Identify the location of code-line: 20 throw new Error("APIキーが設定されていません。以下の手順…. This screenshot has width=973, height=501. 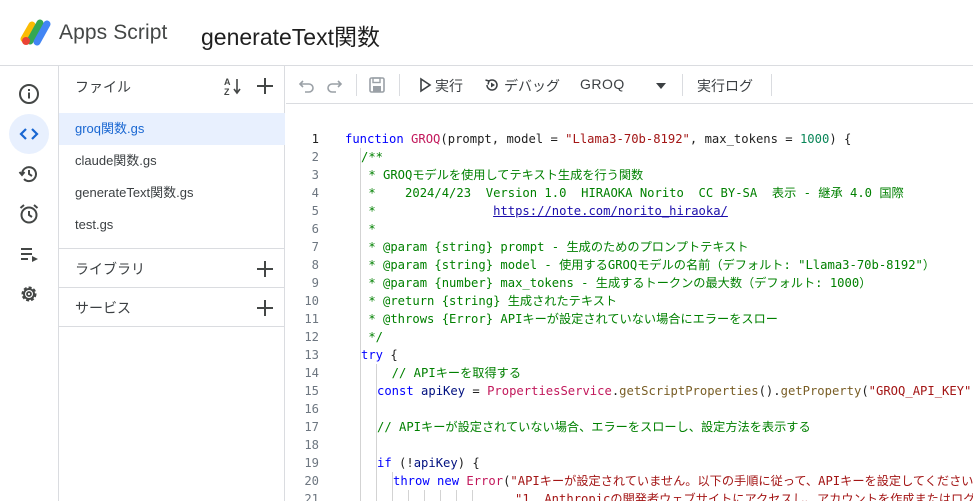
(629, 481).